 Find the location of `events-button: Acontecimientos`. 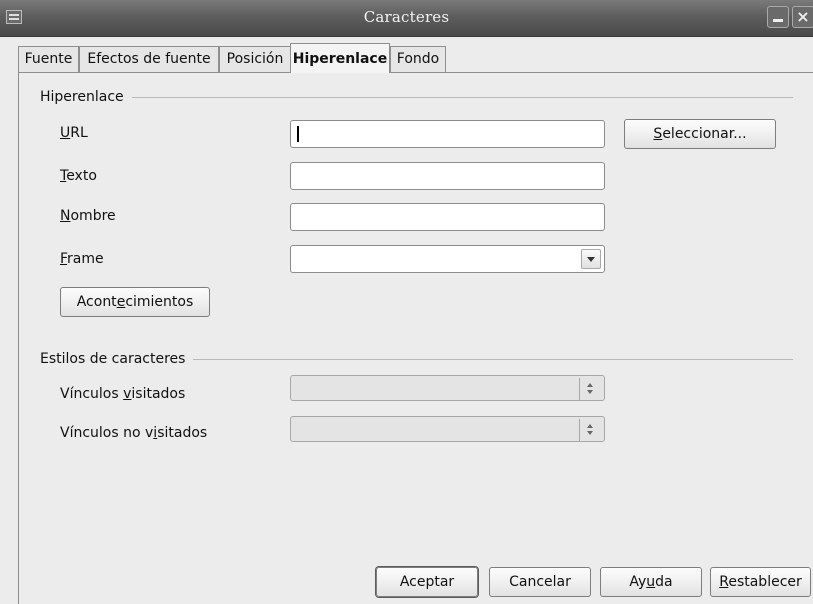

events-button: Acontecimientos is located at coordinates (135, 302).